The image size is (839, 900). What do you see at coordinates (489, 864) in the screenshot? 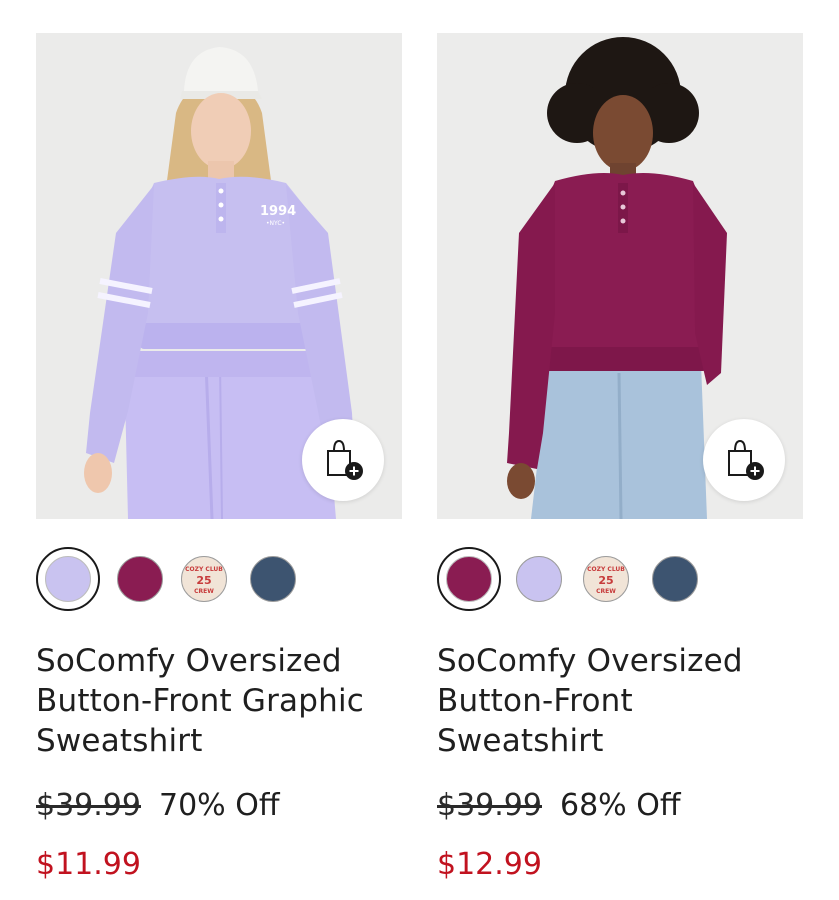
I see `sale-price: $12.99` at bounding box center [489, 864].